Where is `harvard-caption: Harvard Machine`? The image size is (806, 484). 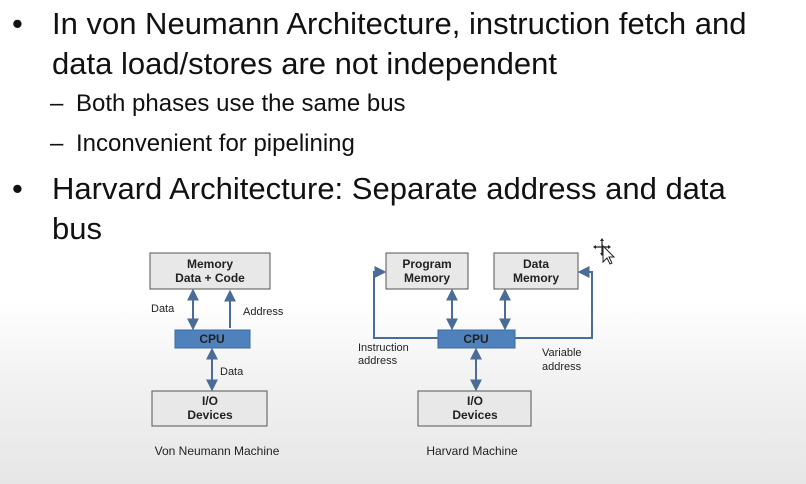 harvard-caption: Harvard Machine is located at coordinates (472, 451).